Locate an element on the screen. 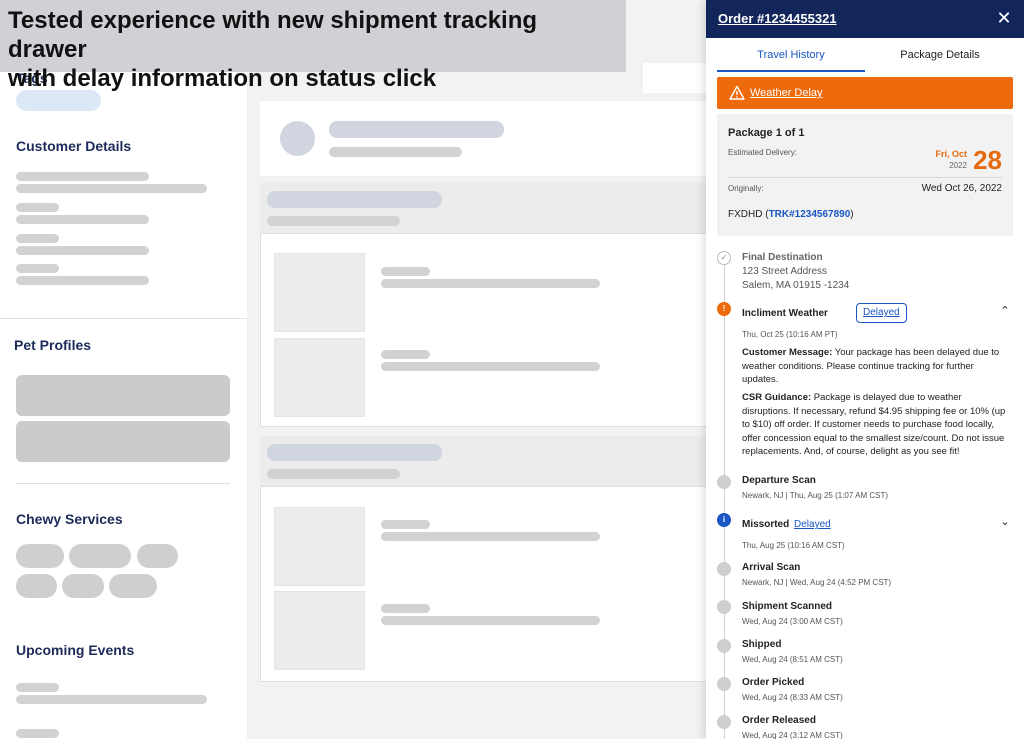 Image resolution: width=1024 pixels, height=739 pixels. chevron-up-icon: ⌃ is located at coordinates (1005, 311).